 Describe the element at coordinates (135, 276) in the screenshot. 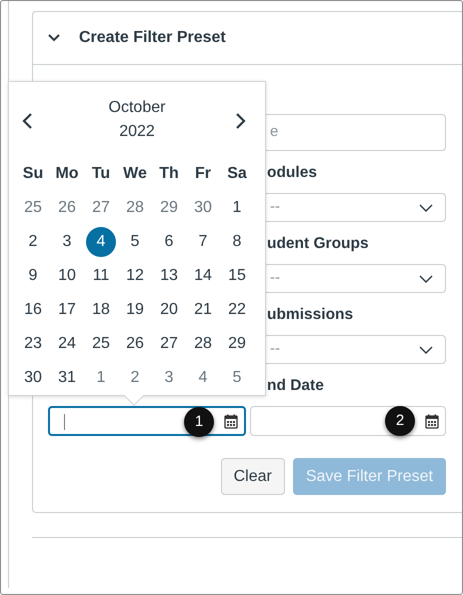

I see `calendar-day: 12` at that location.